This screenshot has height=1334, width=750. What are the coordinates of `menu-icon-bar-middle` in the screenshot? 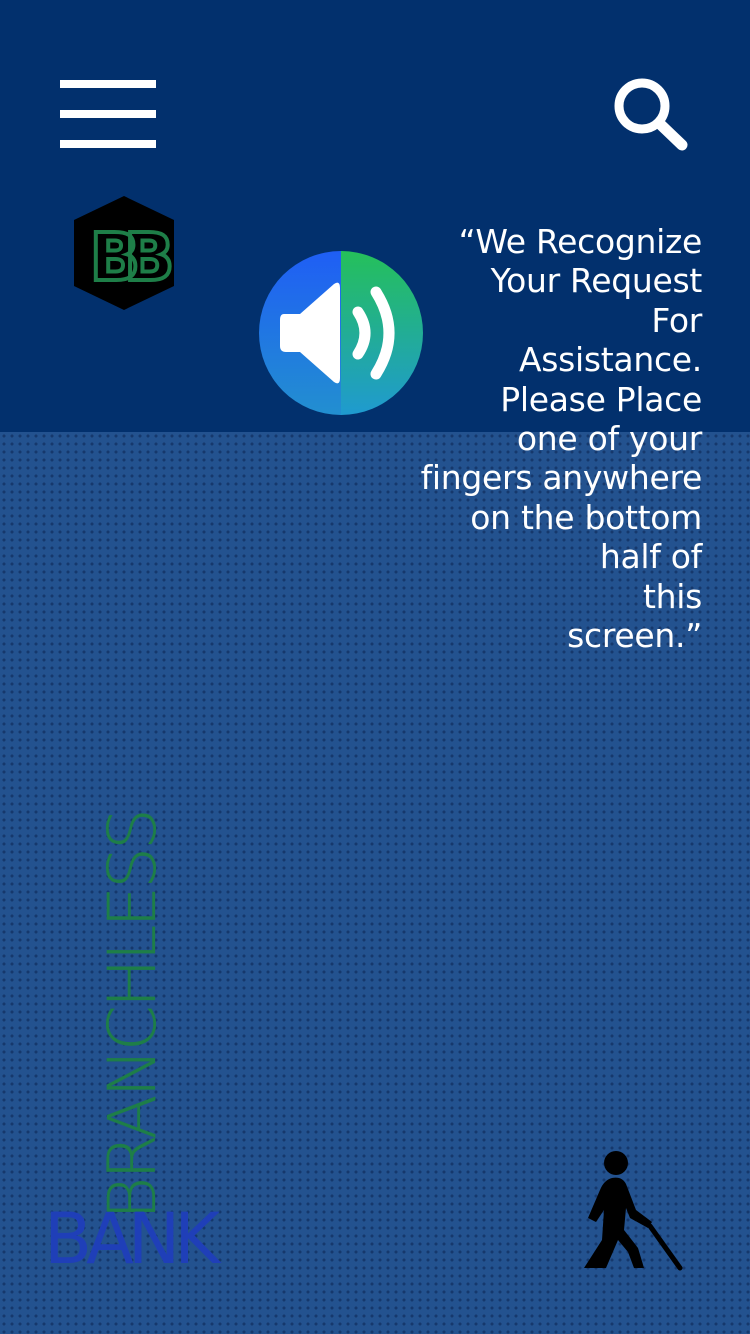 It's located at (108, 114).